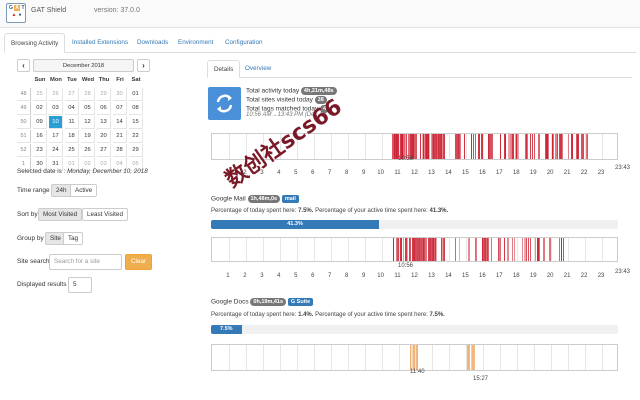  I want to click on group-by-label: Group by, so click(30, 238).